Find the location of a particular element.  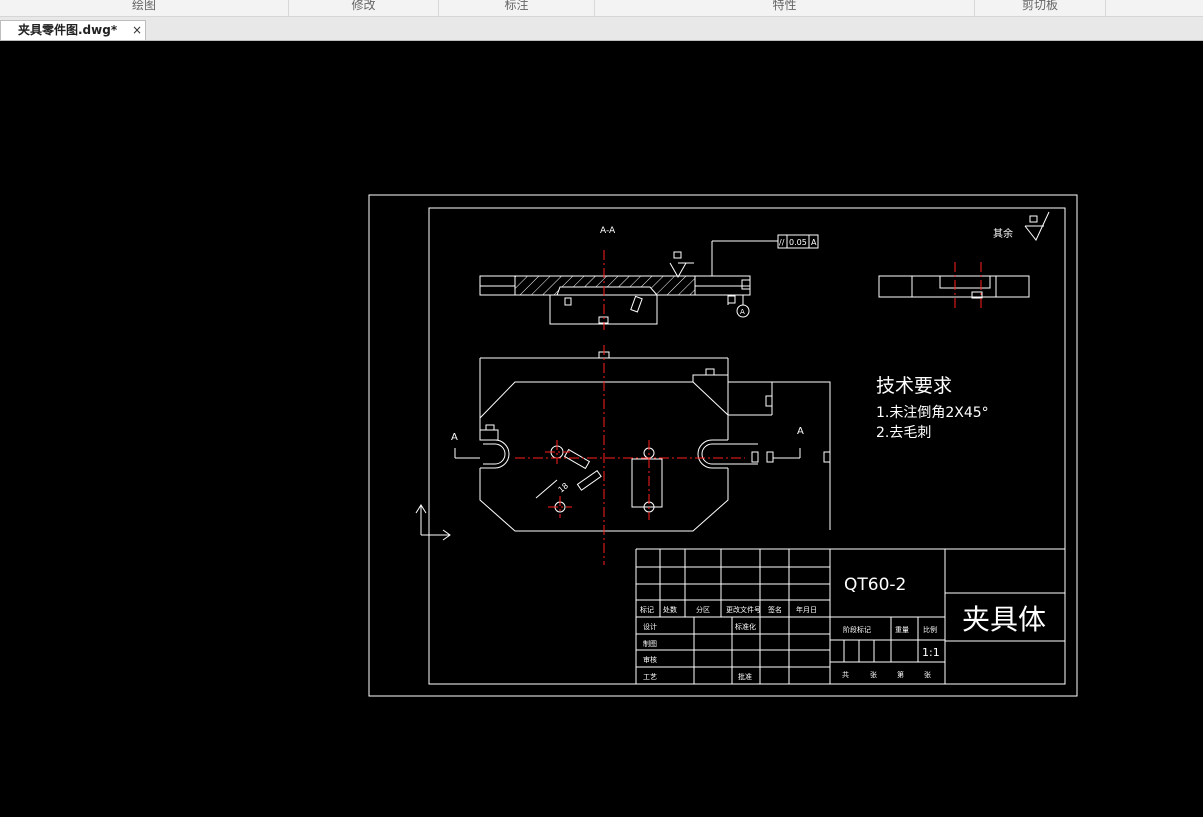

datum-circle-label: A is located at coordinates (742, 312).